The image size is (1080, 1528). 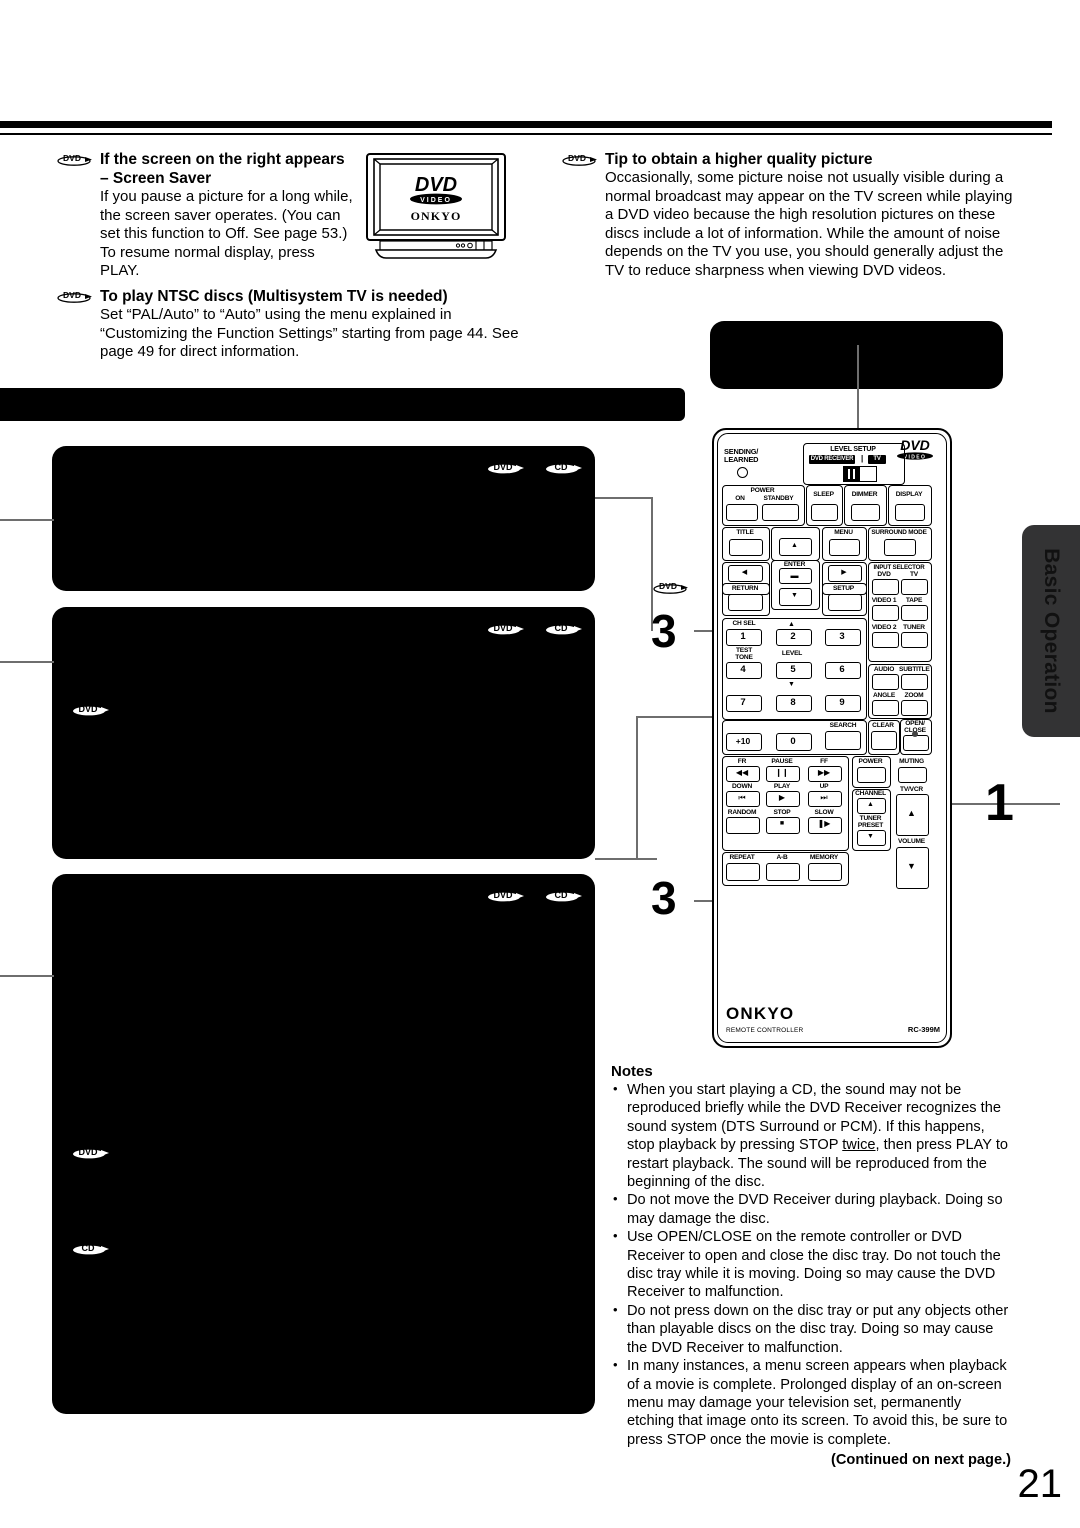 I want to click on search-button, so click(x=843, y=740).